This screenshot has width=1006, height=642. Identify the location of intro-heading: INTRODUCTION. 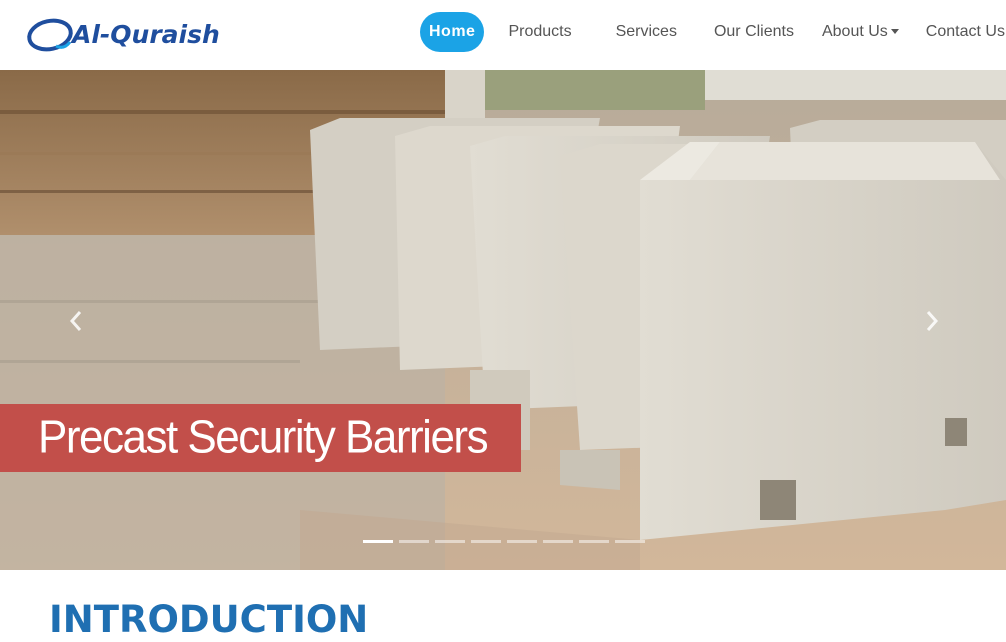
(209, 619).